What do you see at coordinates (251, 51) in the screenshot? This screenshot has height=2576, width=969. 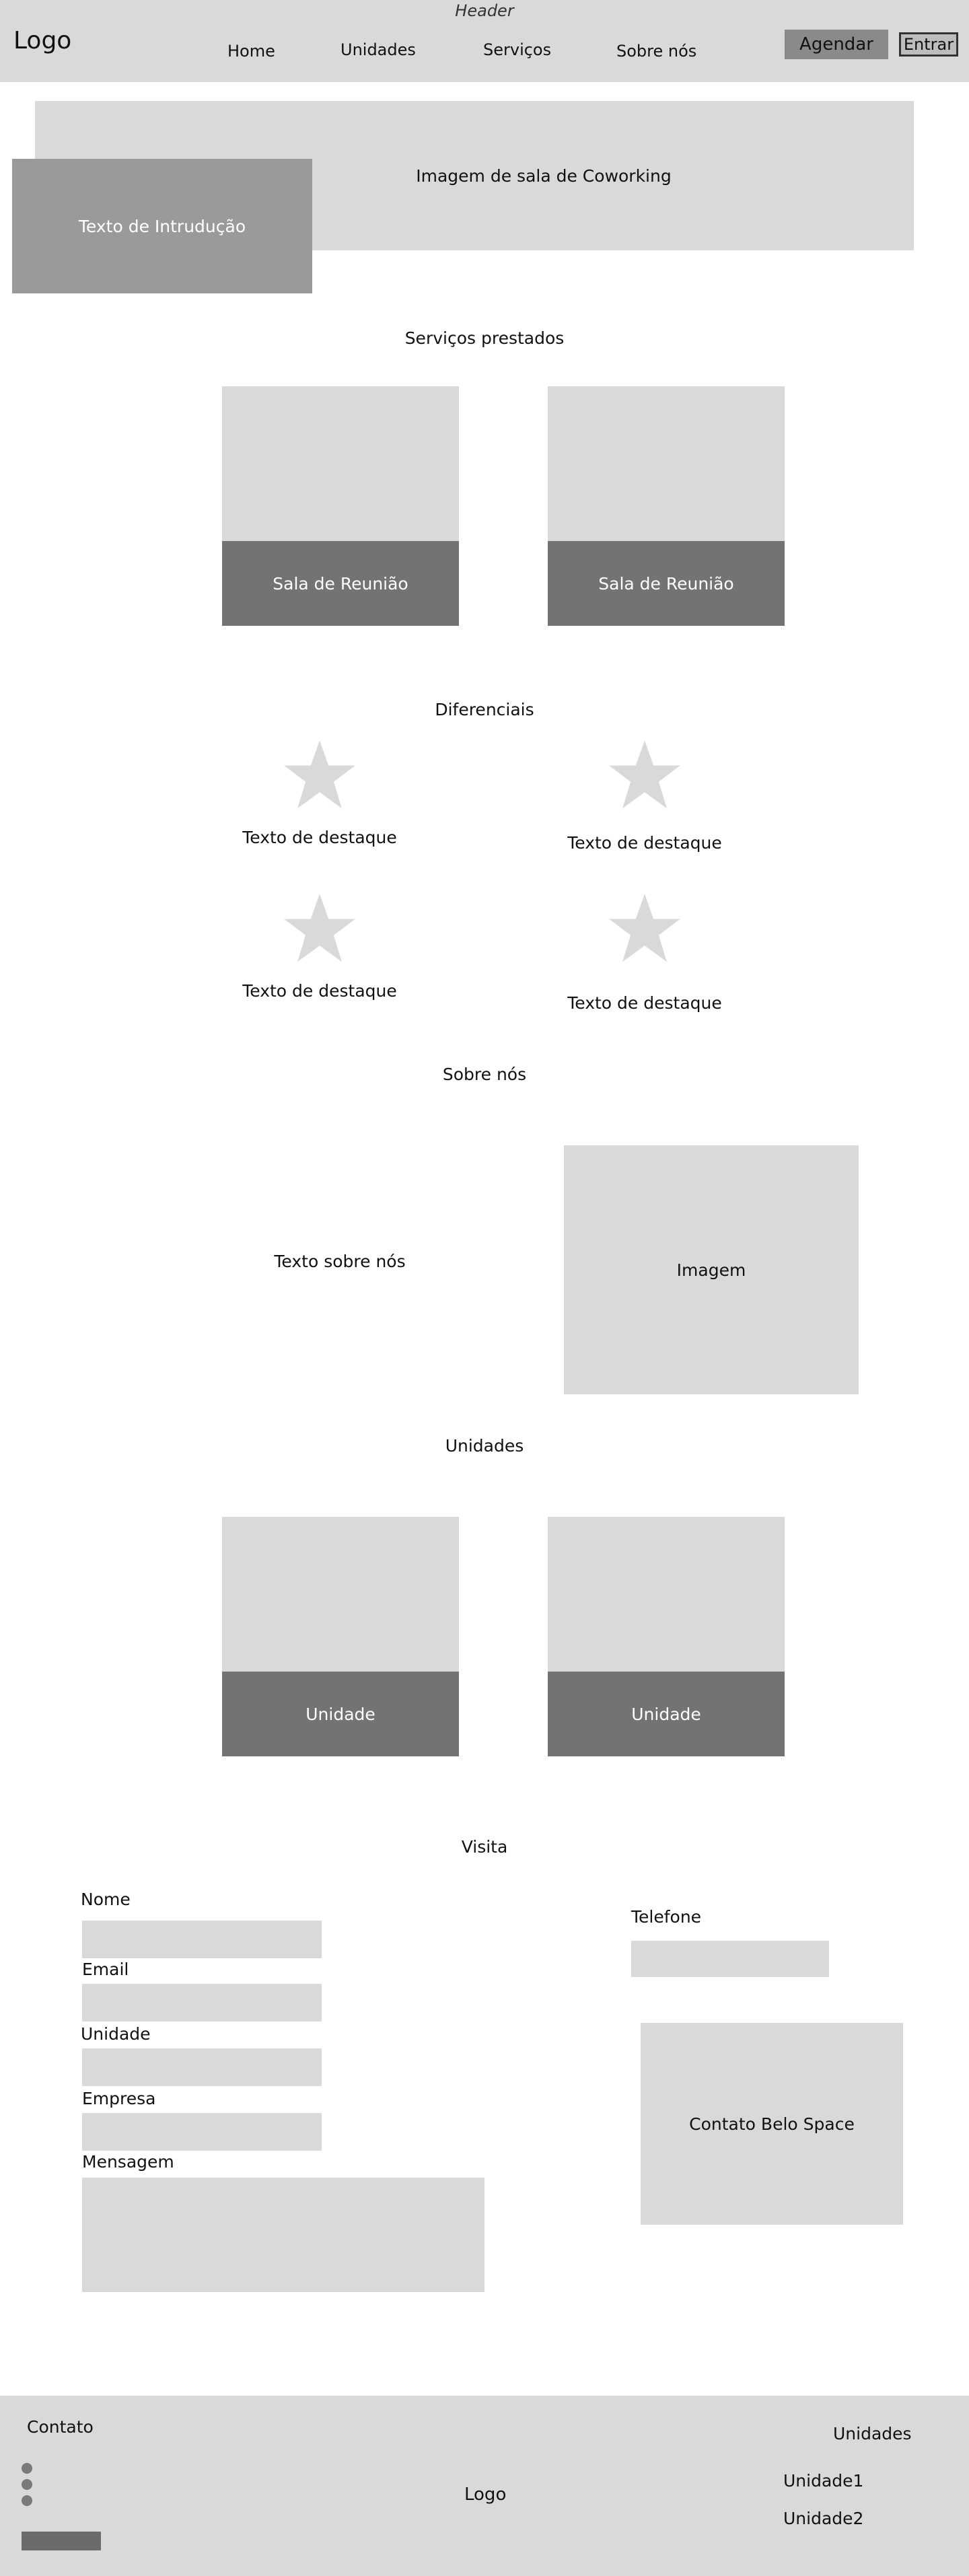 I see `nav-home: Home` at bounding box center [251, 51].